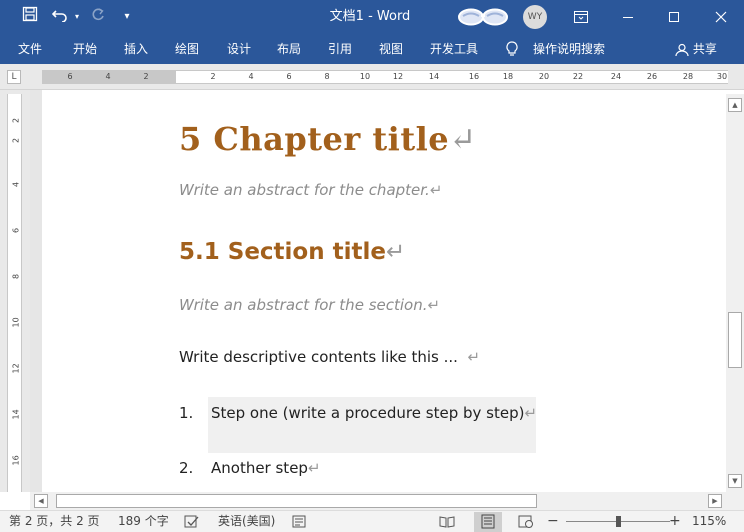  What do you see at coordinates (735, 105) in the screenshot?
I see `scroll-up-icon: ▲` at bounding box center [735, 105].